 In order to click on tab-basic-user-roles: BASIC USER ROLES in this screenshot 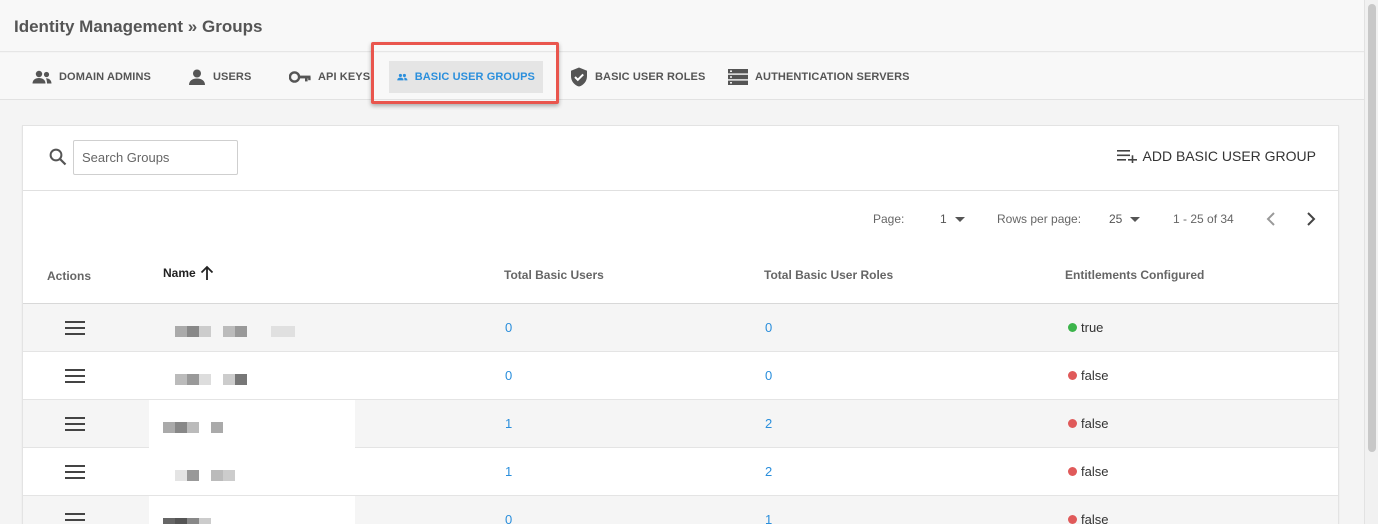, I will do `click(637, 77)`.